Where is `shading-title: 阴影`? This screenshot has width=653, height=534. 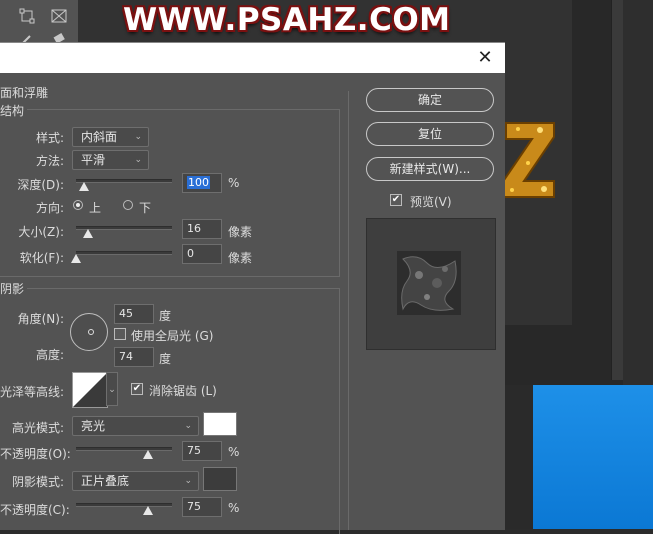 shading-title: 阴影 is located at coordinates (14, 288).